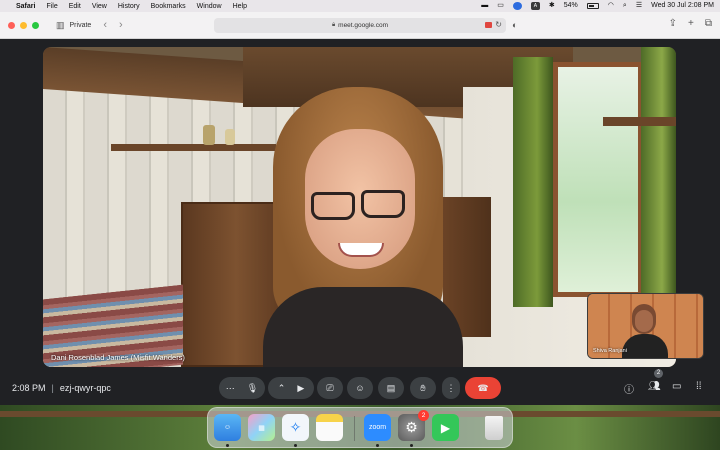 The image size is (720, 450). Describe the element at coordinates (699, 386) in the screenshot. I see `activities-grid-icon: ⁞⁞` at that location.